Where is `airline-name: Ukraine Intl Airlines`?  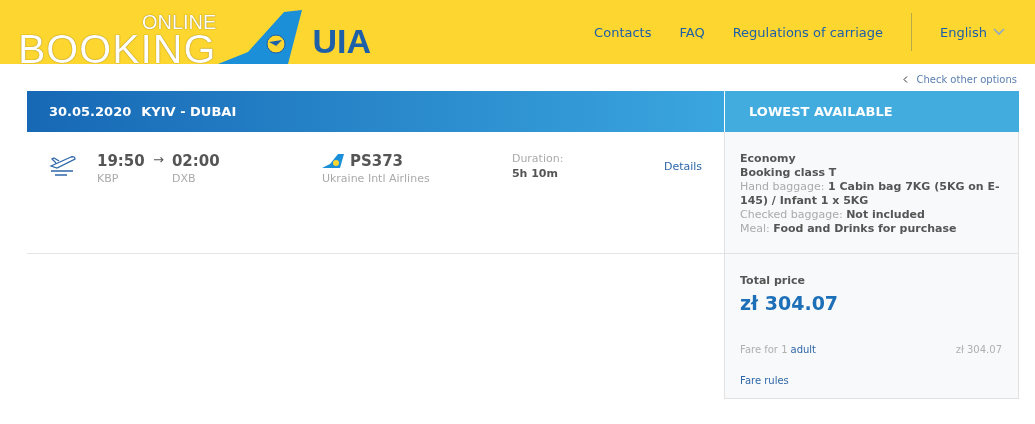
airline-name: Ukraine Intl Airlines is located at coordinates (376, 178).